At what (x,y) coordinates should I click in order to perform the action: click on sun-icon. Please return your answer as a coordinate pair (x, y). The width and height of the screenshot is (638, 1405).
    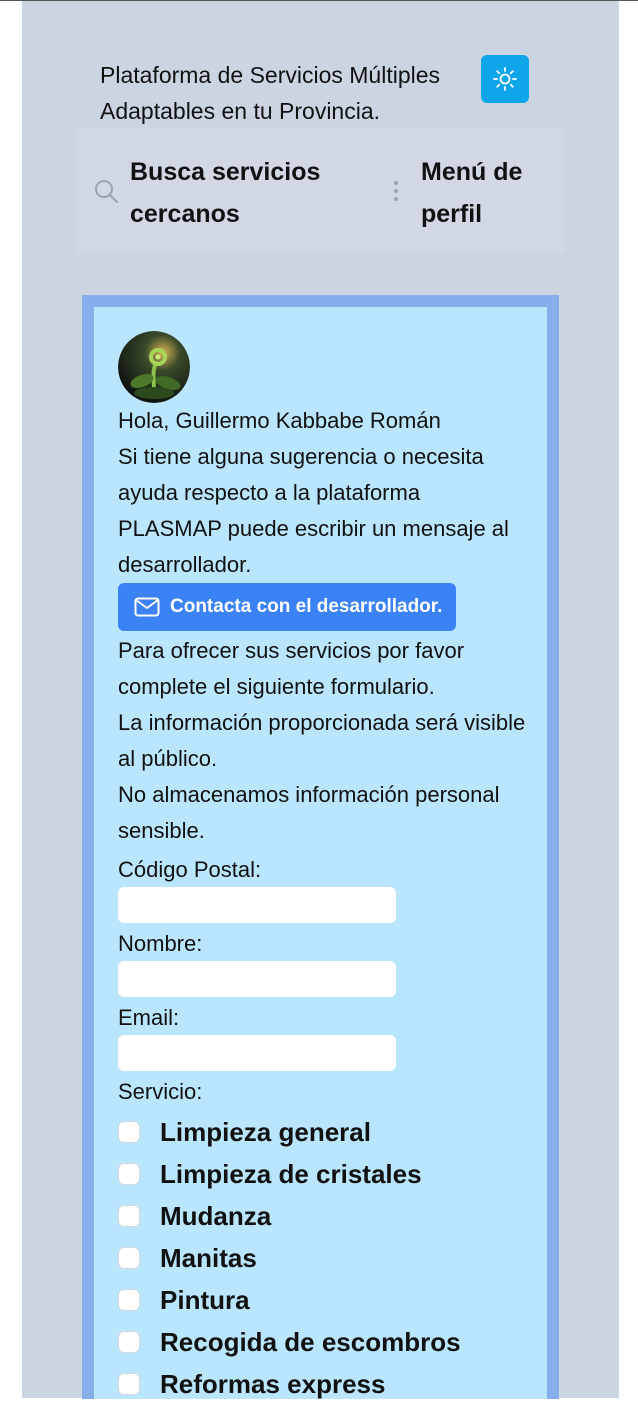
    Looking at the image, I should click on (505, 79).